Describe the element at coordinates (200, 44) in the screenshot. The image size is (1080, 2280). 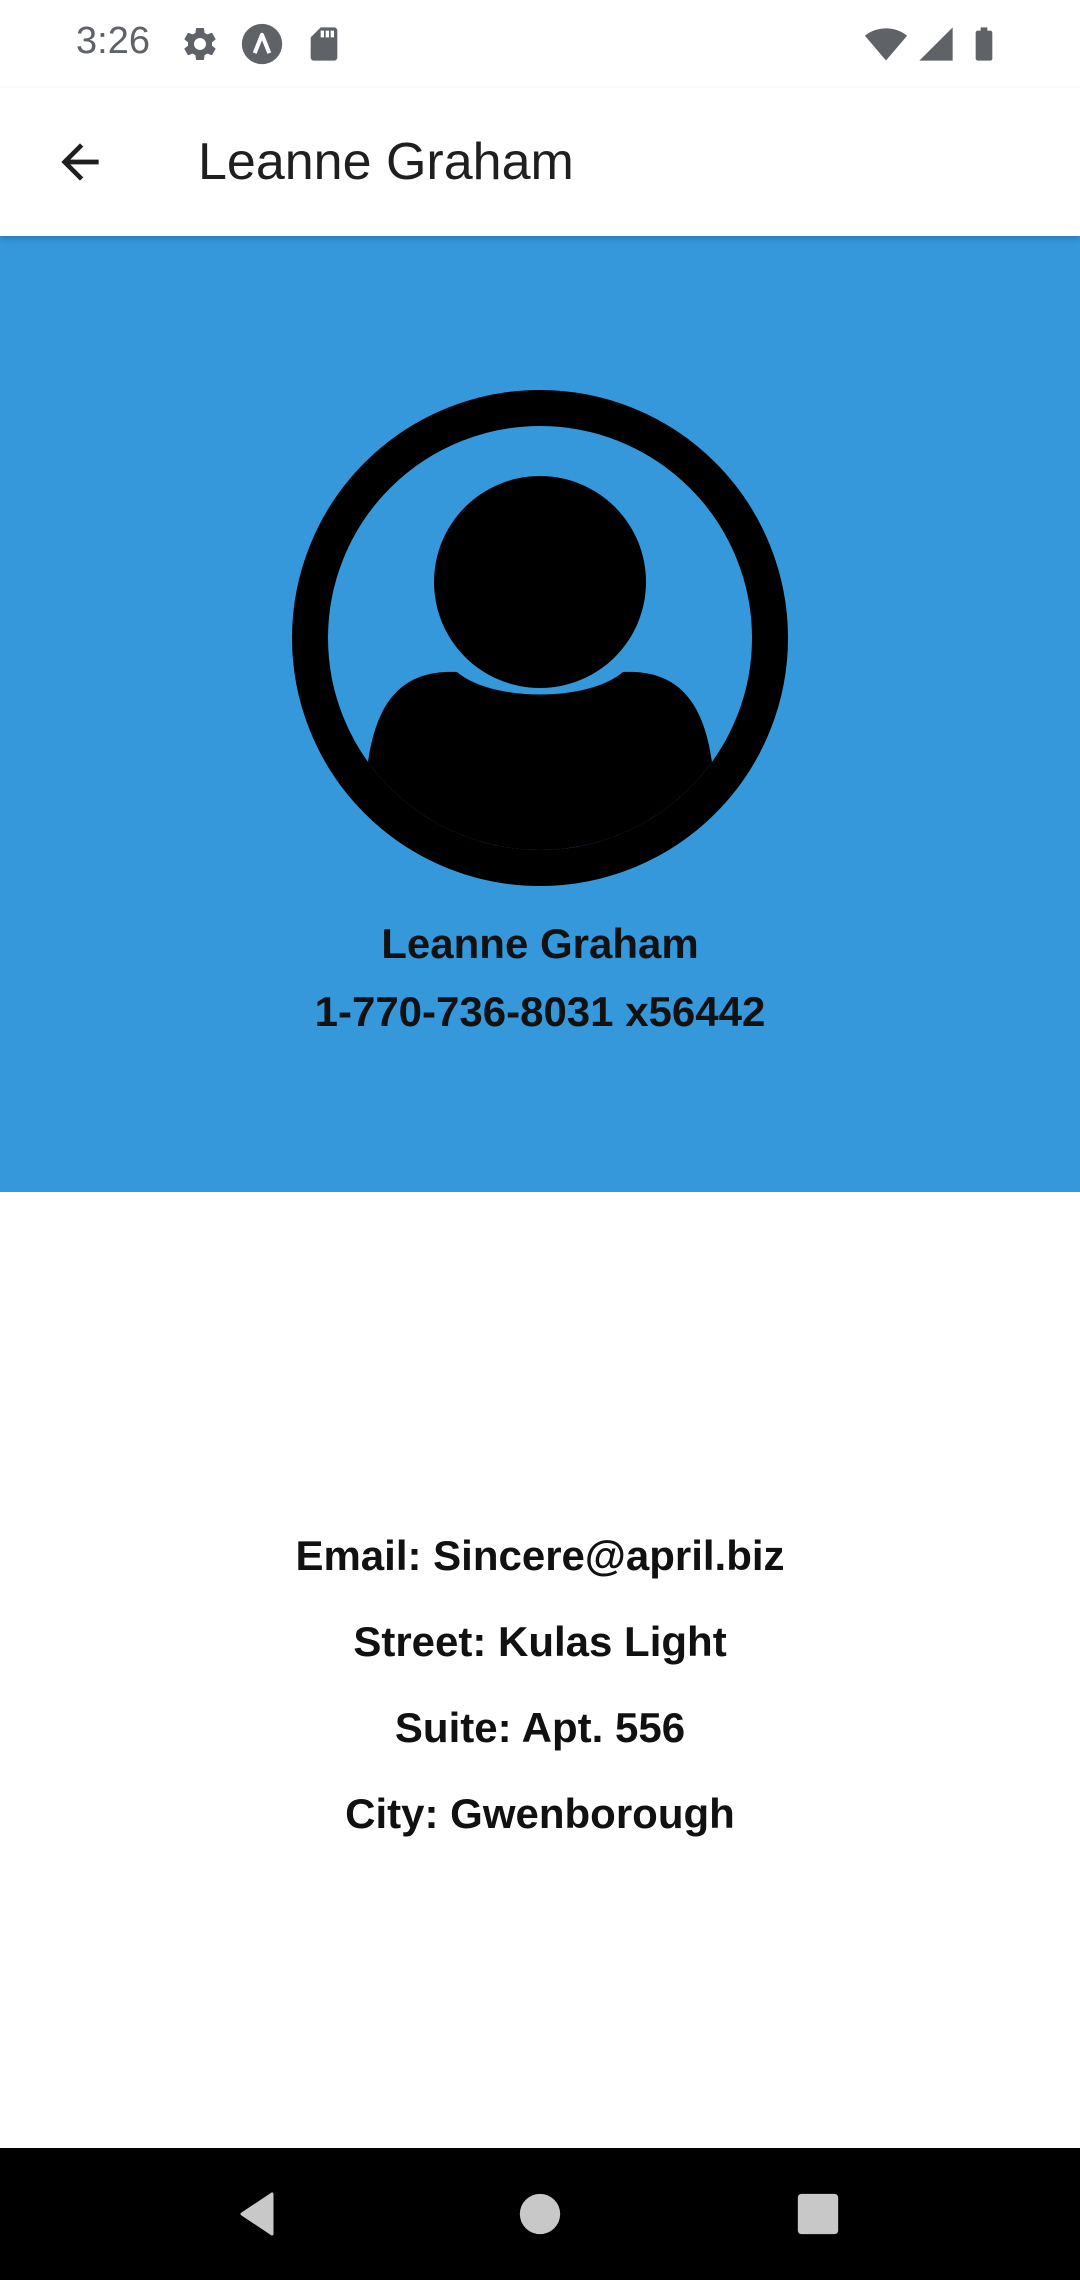
I see `settings-icon` at that location.